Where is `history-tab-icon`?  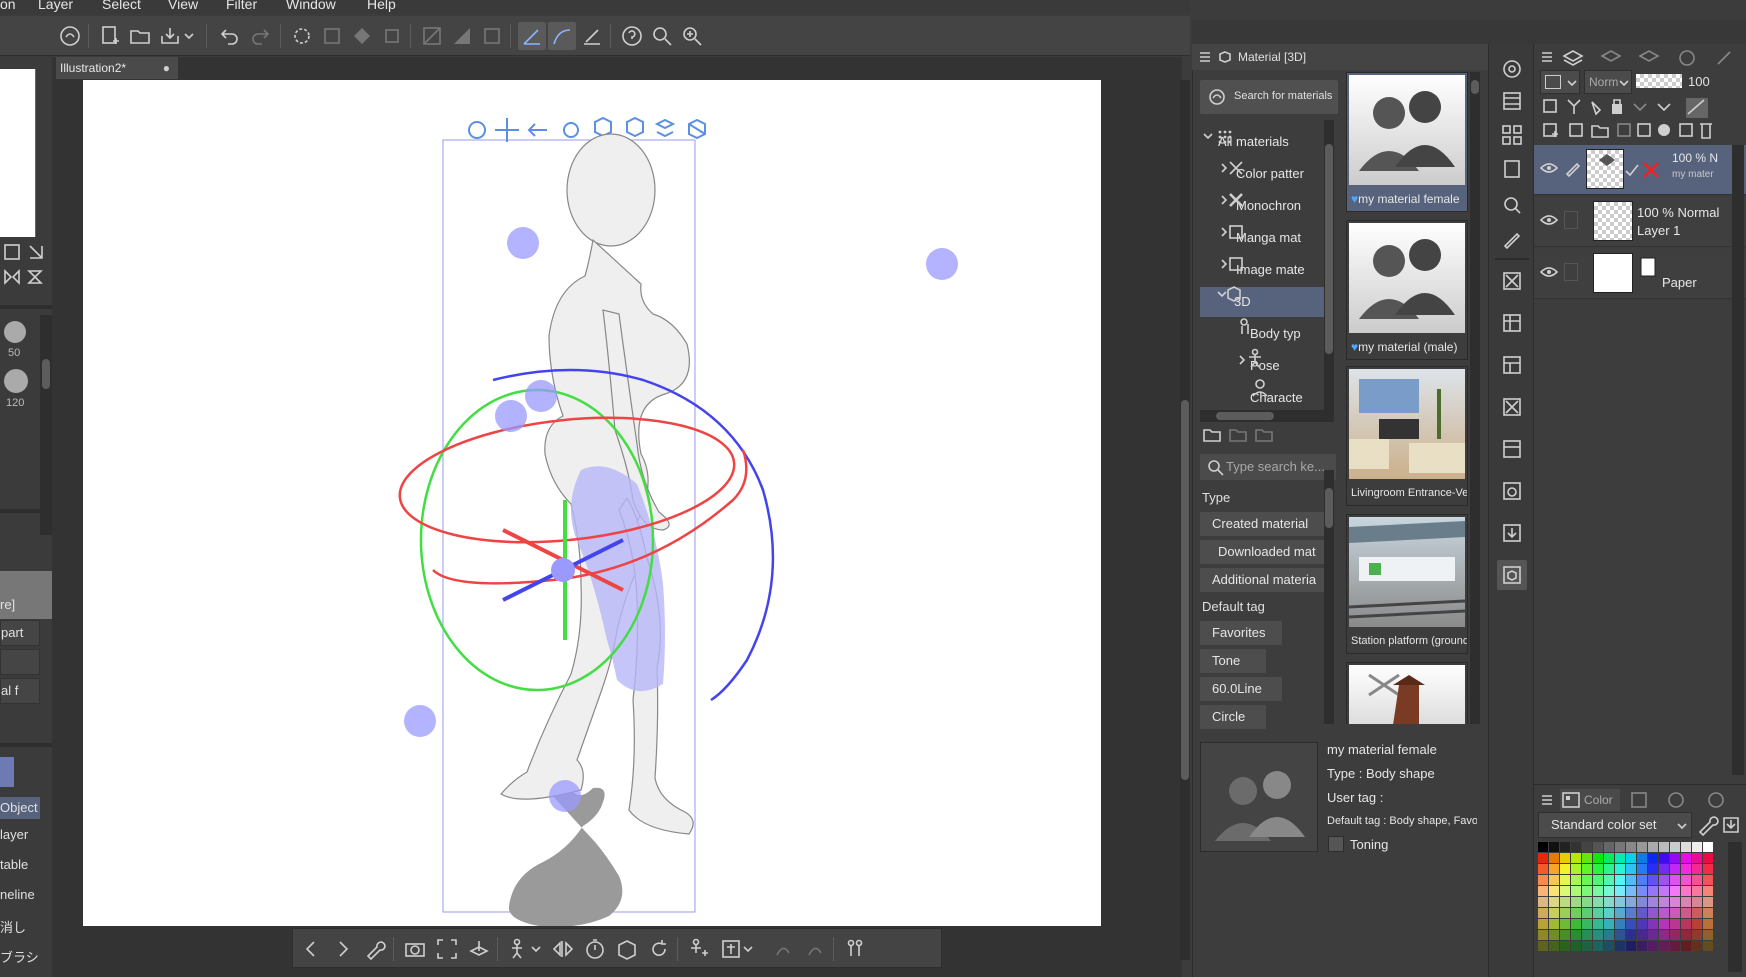
history-tab-icon is located at coordinates (1687, 58).